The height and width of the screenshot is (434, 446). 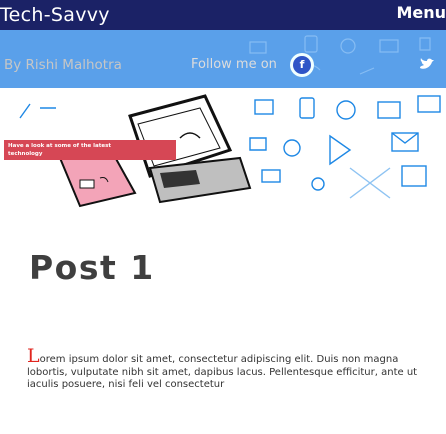 I want to click on facebook-button: f, so click(x=302, y=65).